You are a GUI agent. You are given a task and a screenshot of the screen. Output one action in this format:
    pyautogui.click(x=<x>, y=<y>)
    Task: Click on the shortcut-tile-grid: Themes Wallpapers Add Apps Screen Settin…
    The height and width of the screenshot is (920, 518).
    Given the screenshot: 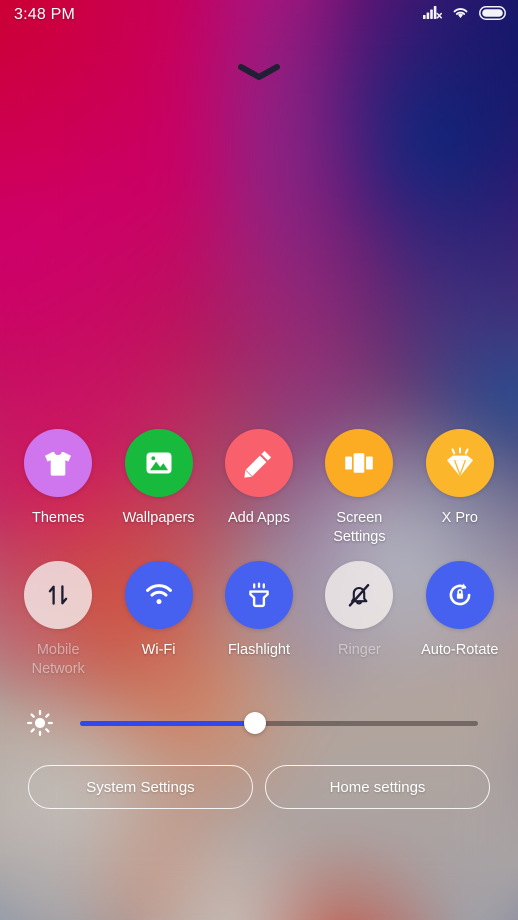 What is the action you would take?
    pyautogui.click(x=259, y=488)
    